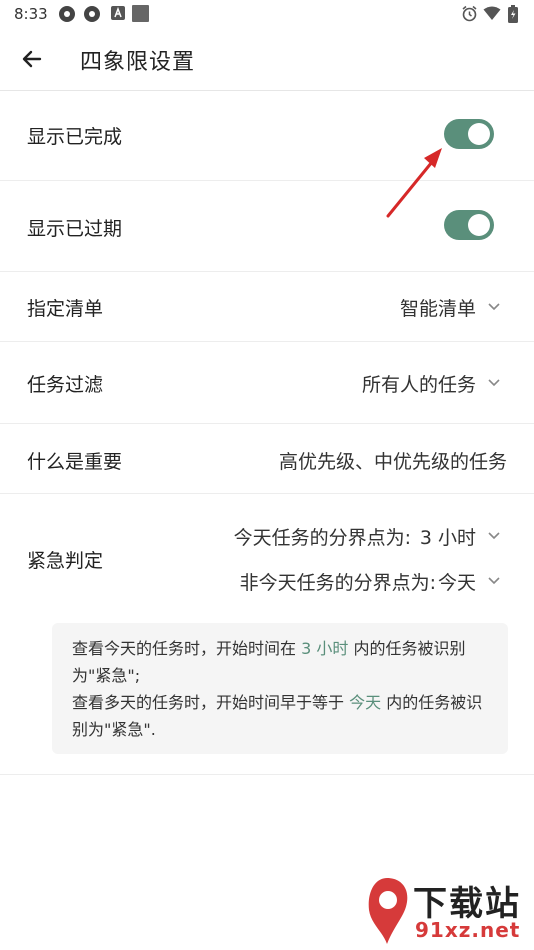  What do you see at coordinates (187, 648) in the screenshot?
I see `info-text: 查看今天的任务时，开始时间在` at bounding box center [187, 648].